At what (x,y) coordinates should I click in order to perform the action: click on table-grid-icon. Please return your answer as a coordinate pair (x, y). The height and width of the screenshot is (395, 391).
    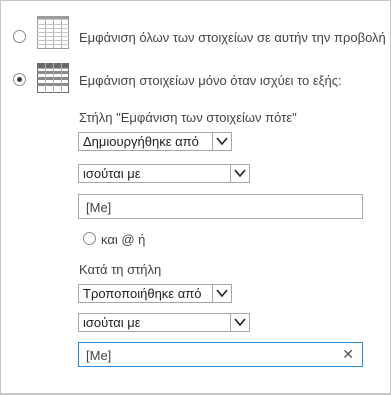
    Looking at the image, I should click on (53, 35).